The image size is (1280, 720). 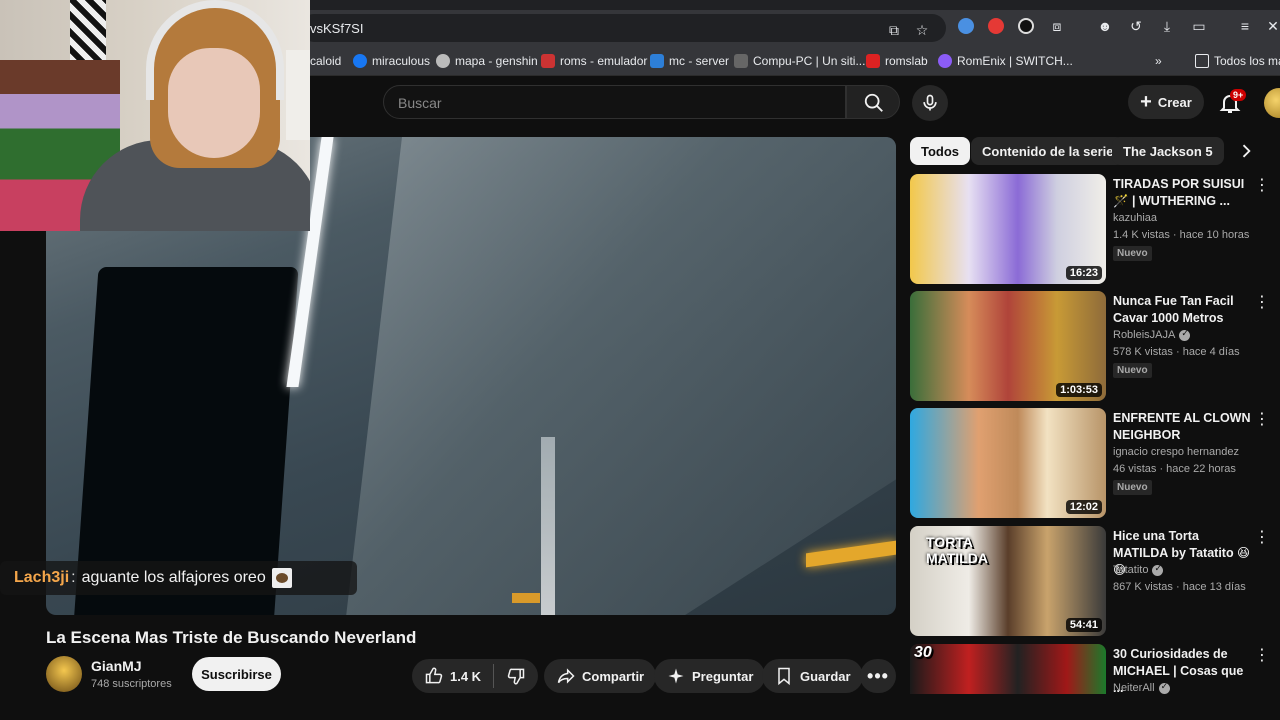 What do you see at coordinates (676, 676) in the screenshot?
I see `sparkle-icon` at bounding box center [676, 676].